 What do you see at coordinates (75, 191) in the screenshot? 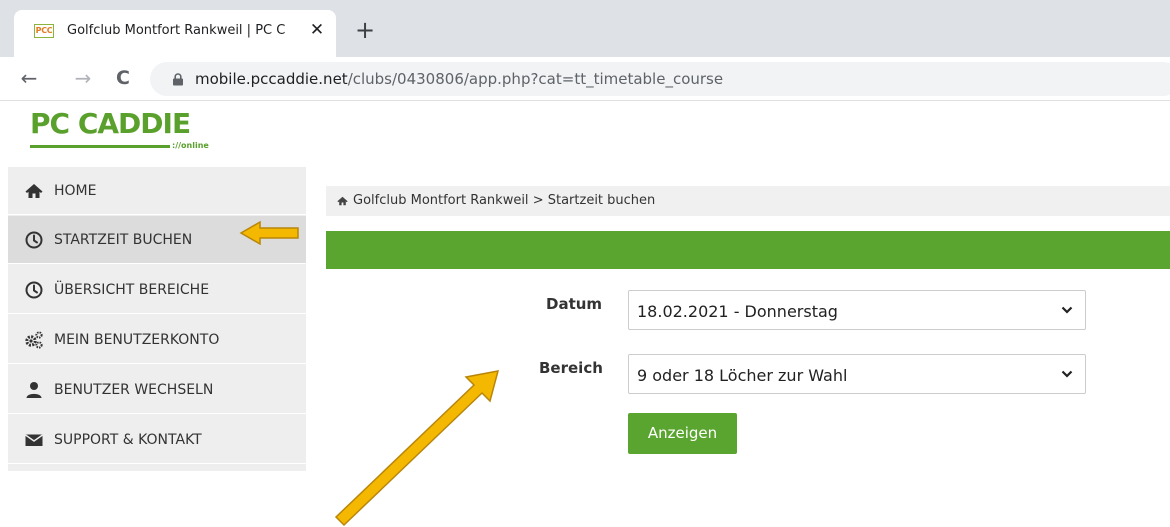
I see `sidebar-item-label: HOME` at bounding box center [75, 191].